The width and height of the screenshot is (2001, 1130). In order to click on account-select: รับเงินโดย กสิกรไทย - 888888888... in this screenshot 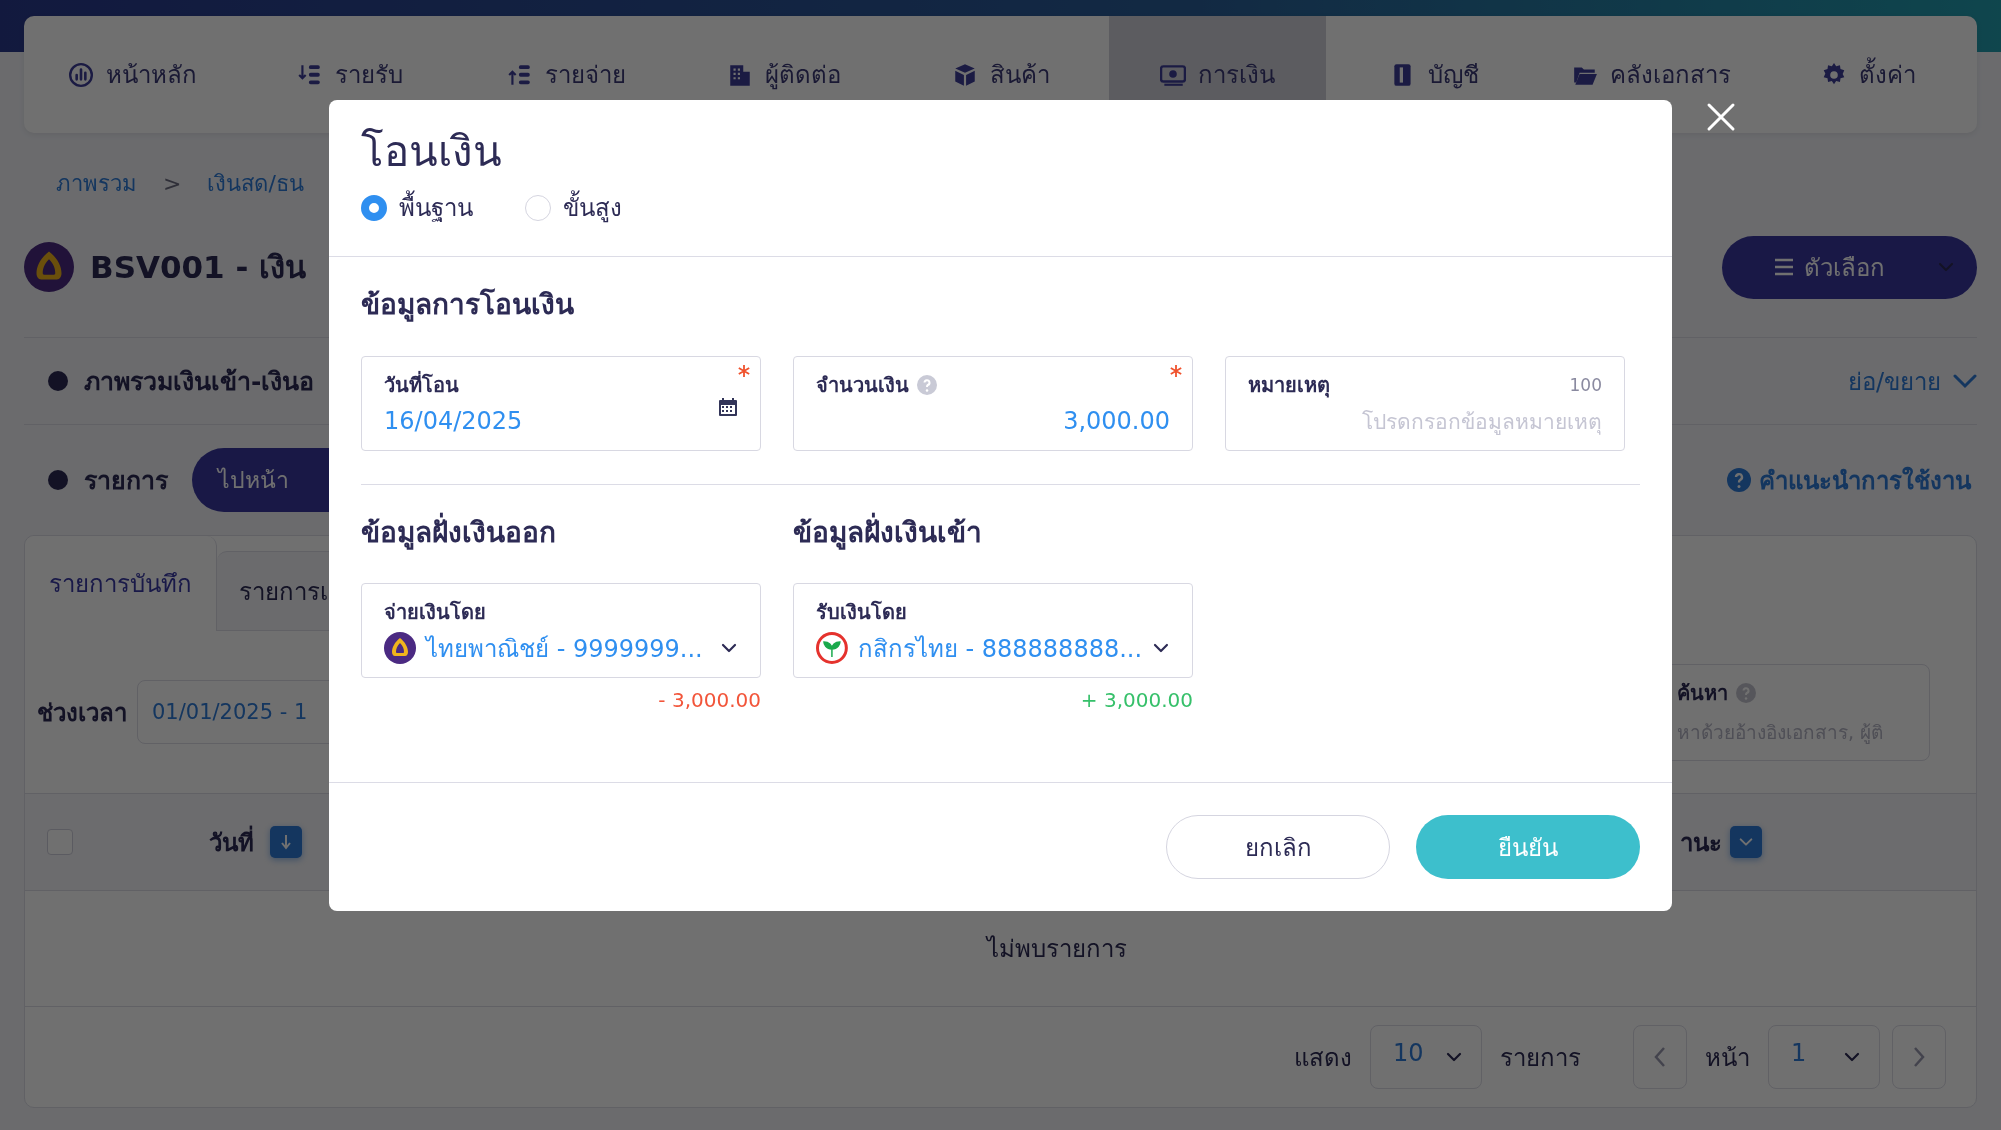, I will do `click(993, 630)`.